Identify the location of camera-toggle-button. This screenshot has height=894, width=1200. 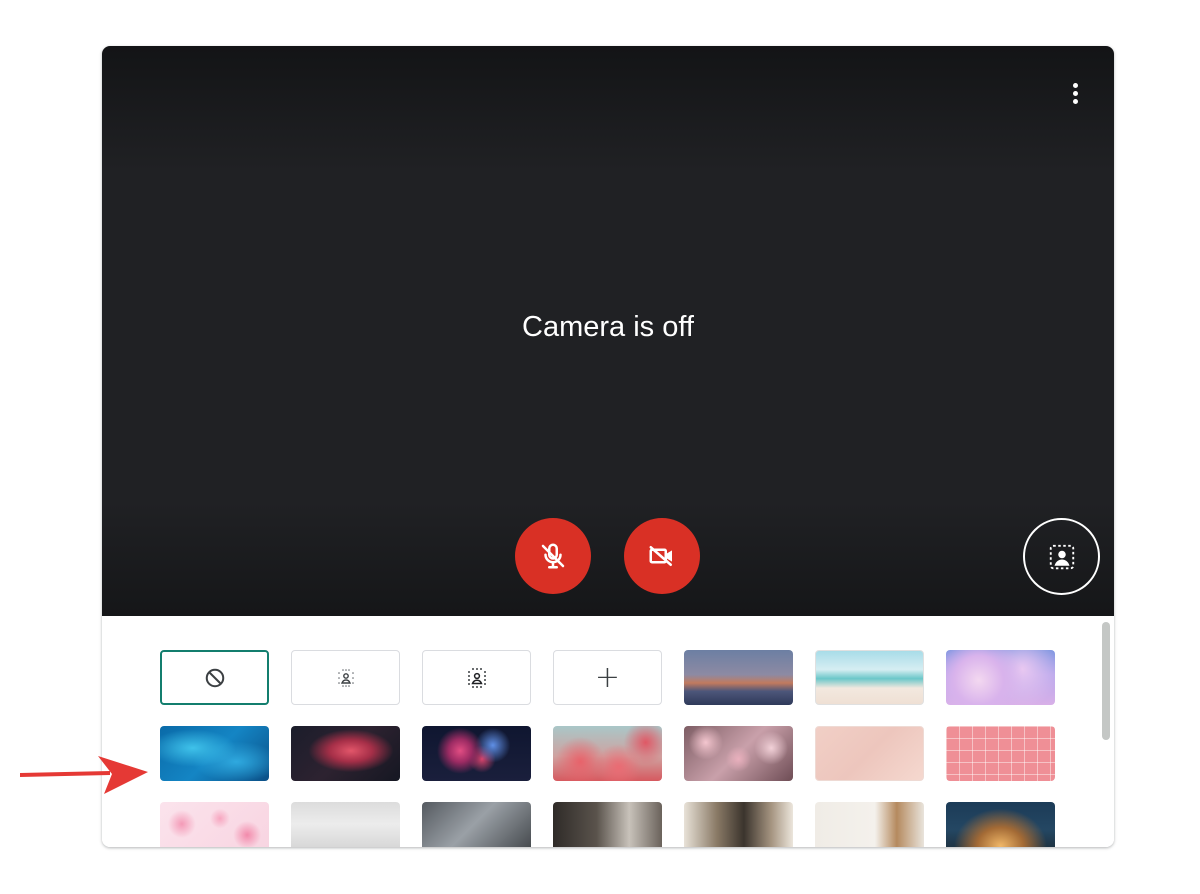
(662, 556).